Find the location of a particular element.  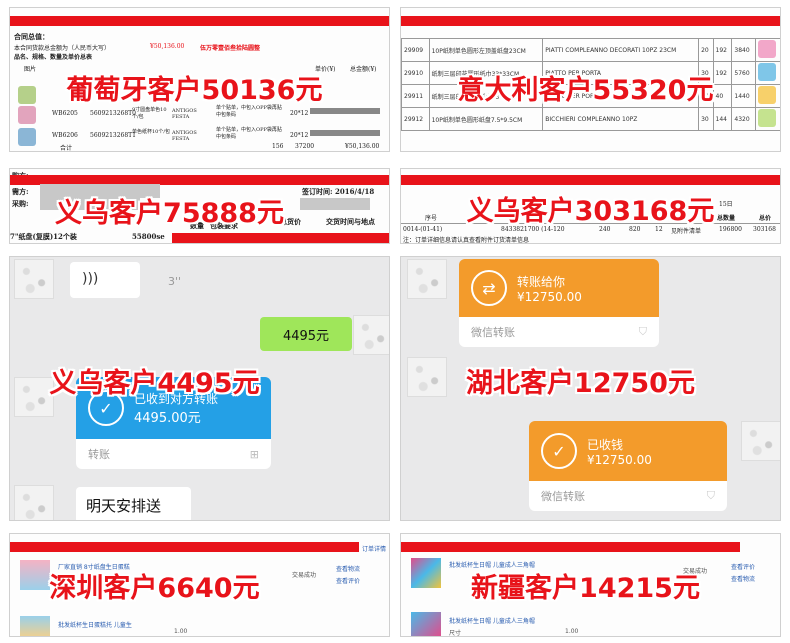

table-cell-c: 3840 is located at coordinates (743, 50).